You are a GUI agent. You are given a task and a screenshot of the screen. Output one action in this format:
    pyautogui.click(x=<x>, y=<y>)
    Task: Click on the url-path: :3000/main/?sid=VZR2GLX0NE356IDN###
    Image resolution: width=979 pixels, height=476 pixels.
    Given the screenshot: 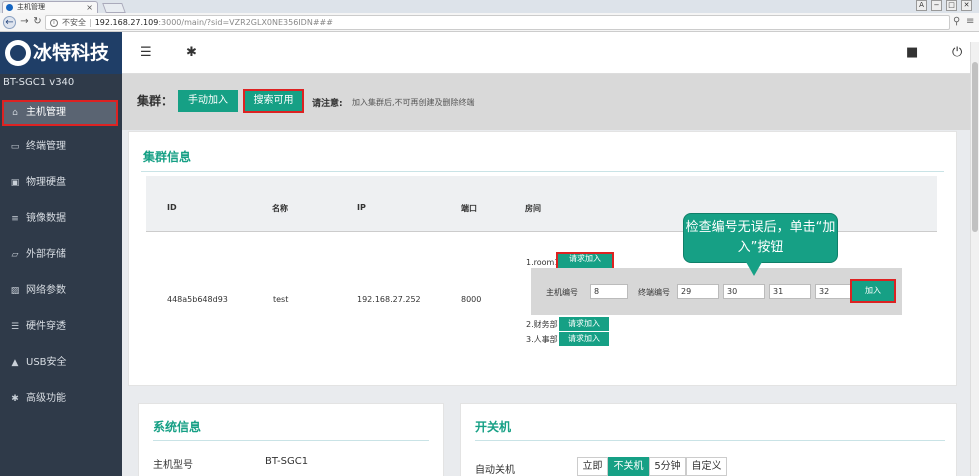 What is the action you would take?
    pyautogui.click(x=245, y=22)
    